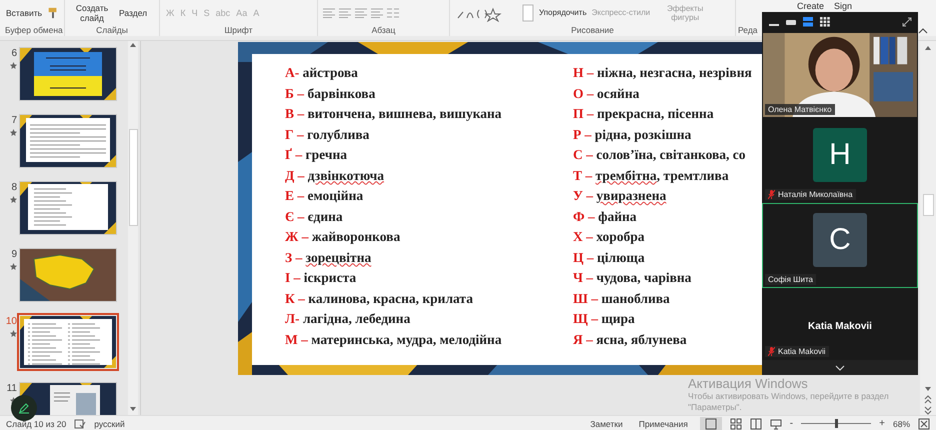 The width and height of the screenshot is (936, 430). Describe the element at coordinates (495, 13) in the screenshot. I see `shapes-gallery-icon` at that location.